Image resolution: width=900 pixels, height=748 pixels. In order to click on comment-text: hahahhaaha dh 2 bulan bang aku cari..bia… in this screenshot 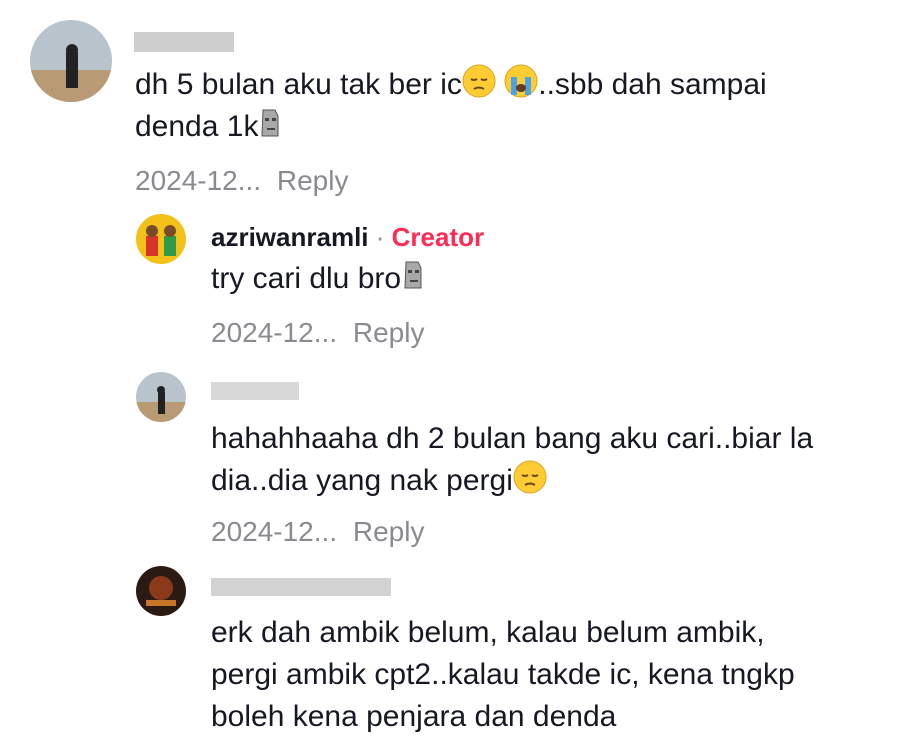, I will do `click(512, 438)`.